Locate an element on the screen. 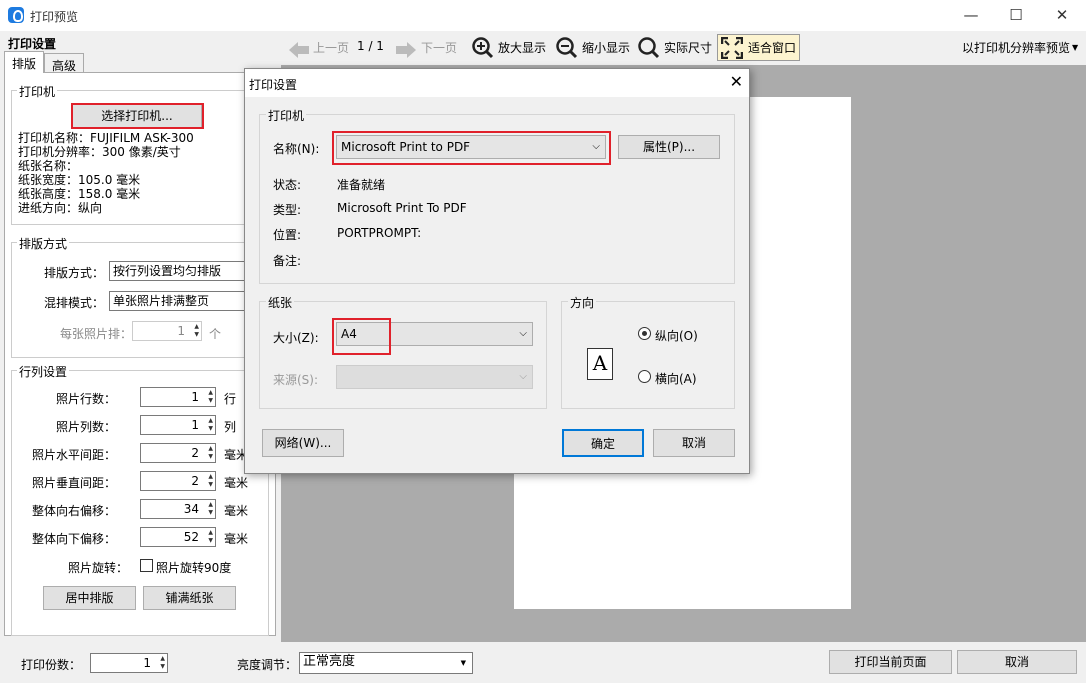 The image size is (1086, 683). maximize-button: ☐ is located at coordinates (1016, 15).